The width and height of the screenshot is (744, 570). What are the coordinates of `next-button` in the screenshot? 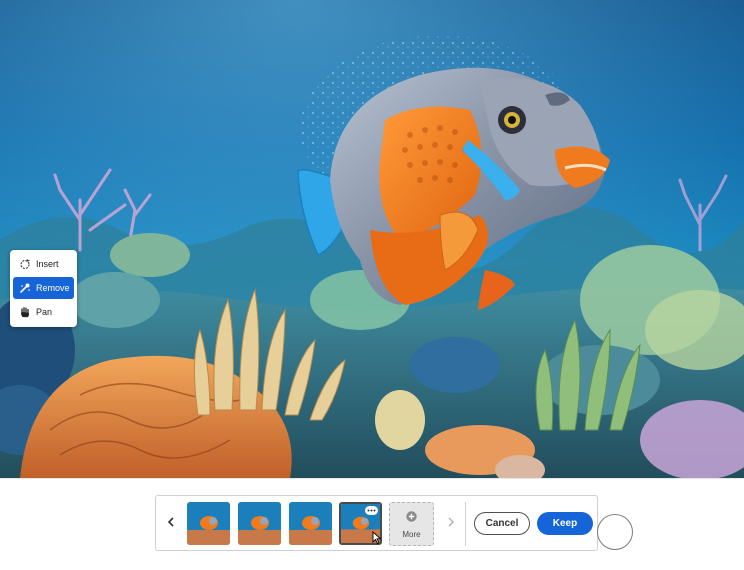 It's located at (451, 523).